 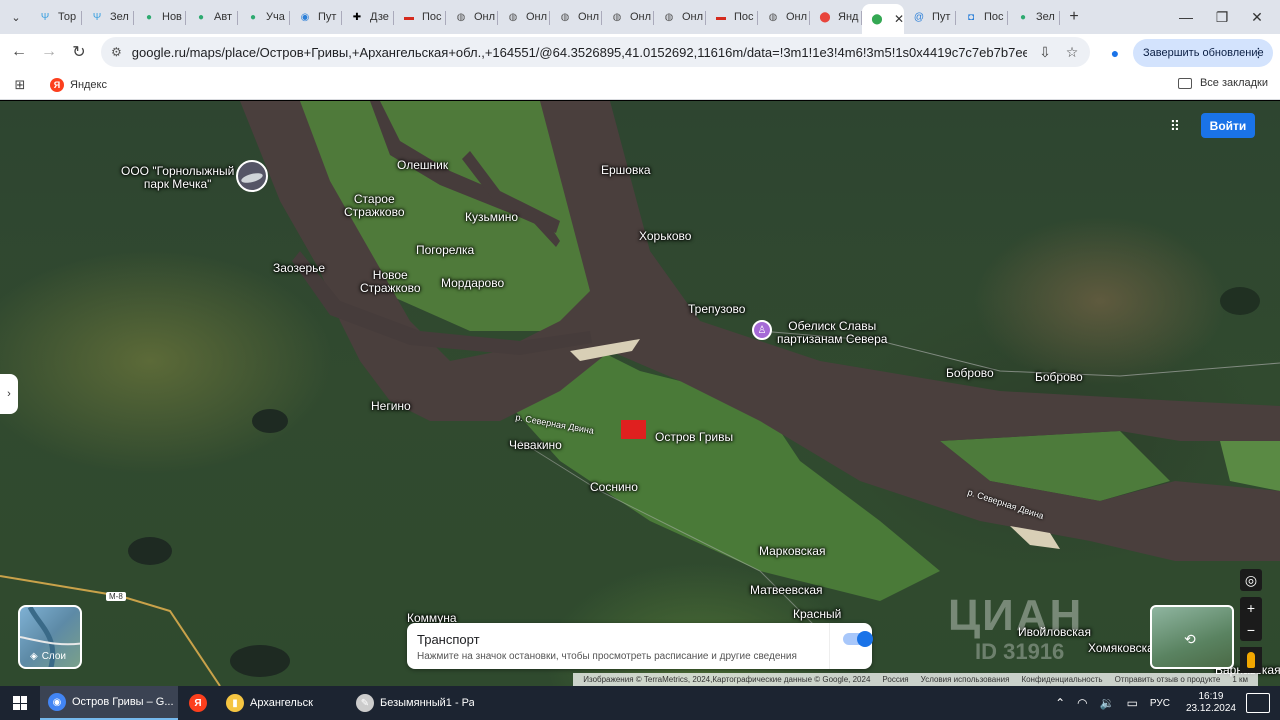 What do you see at coordinates (299, 268) in the screenshot?
I see `place-label: Заозерье` at bounding box center [299, 268].